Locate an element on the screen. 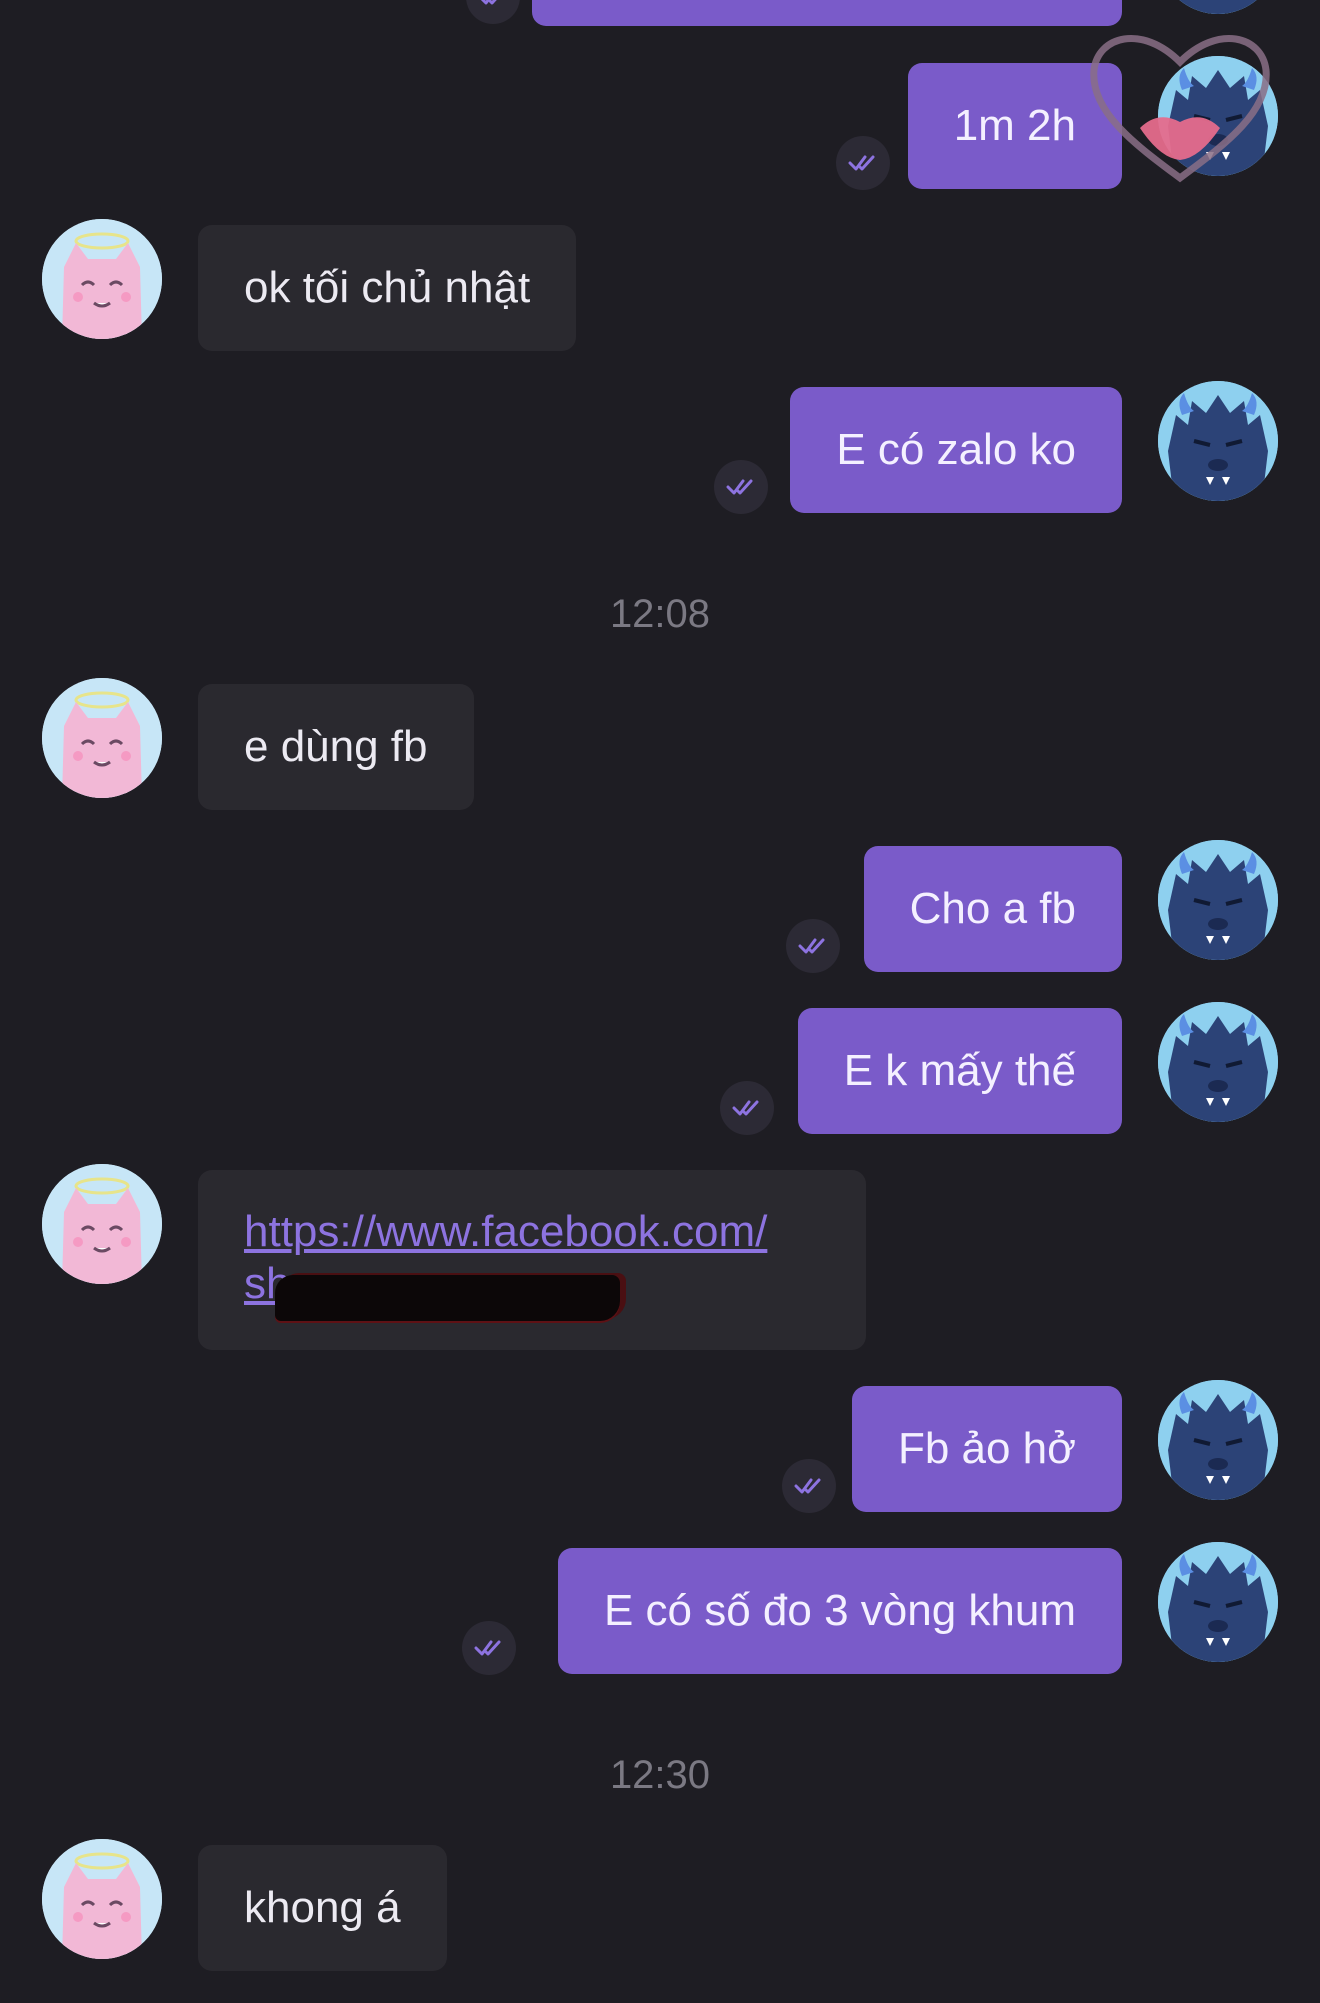 This screenshot has height=2003, width=1320. heart-kiss-reaction-icon is located at coordinates (1180, 109).